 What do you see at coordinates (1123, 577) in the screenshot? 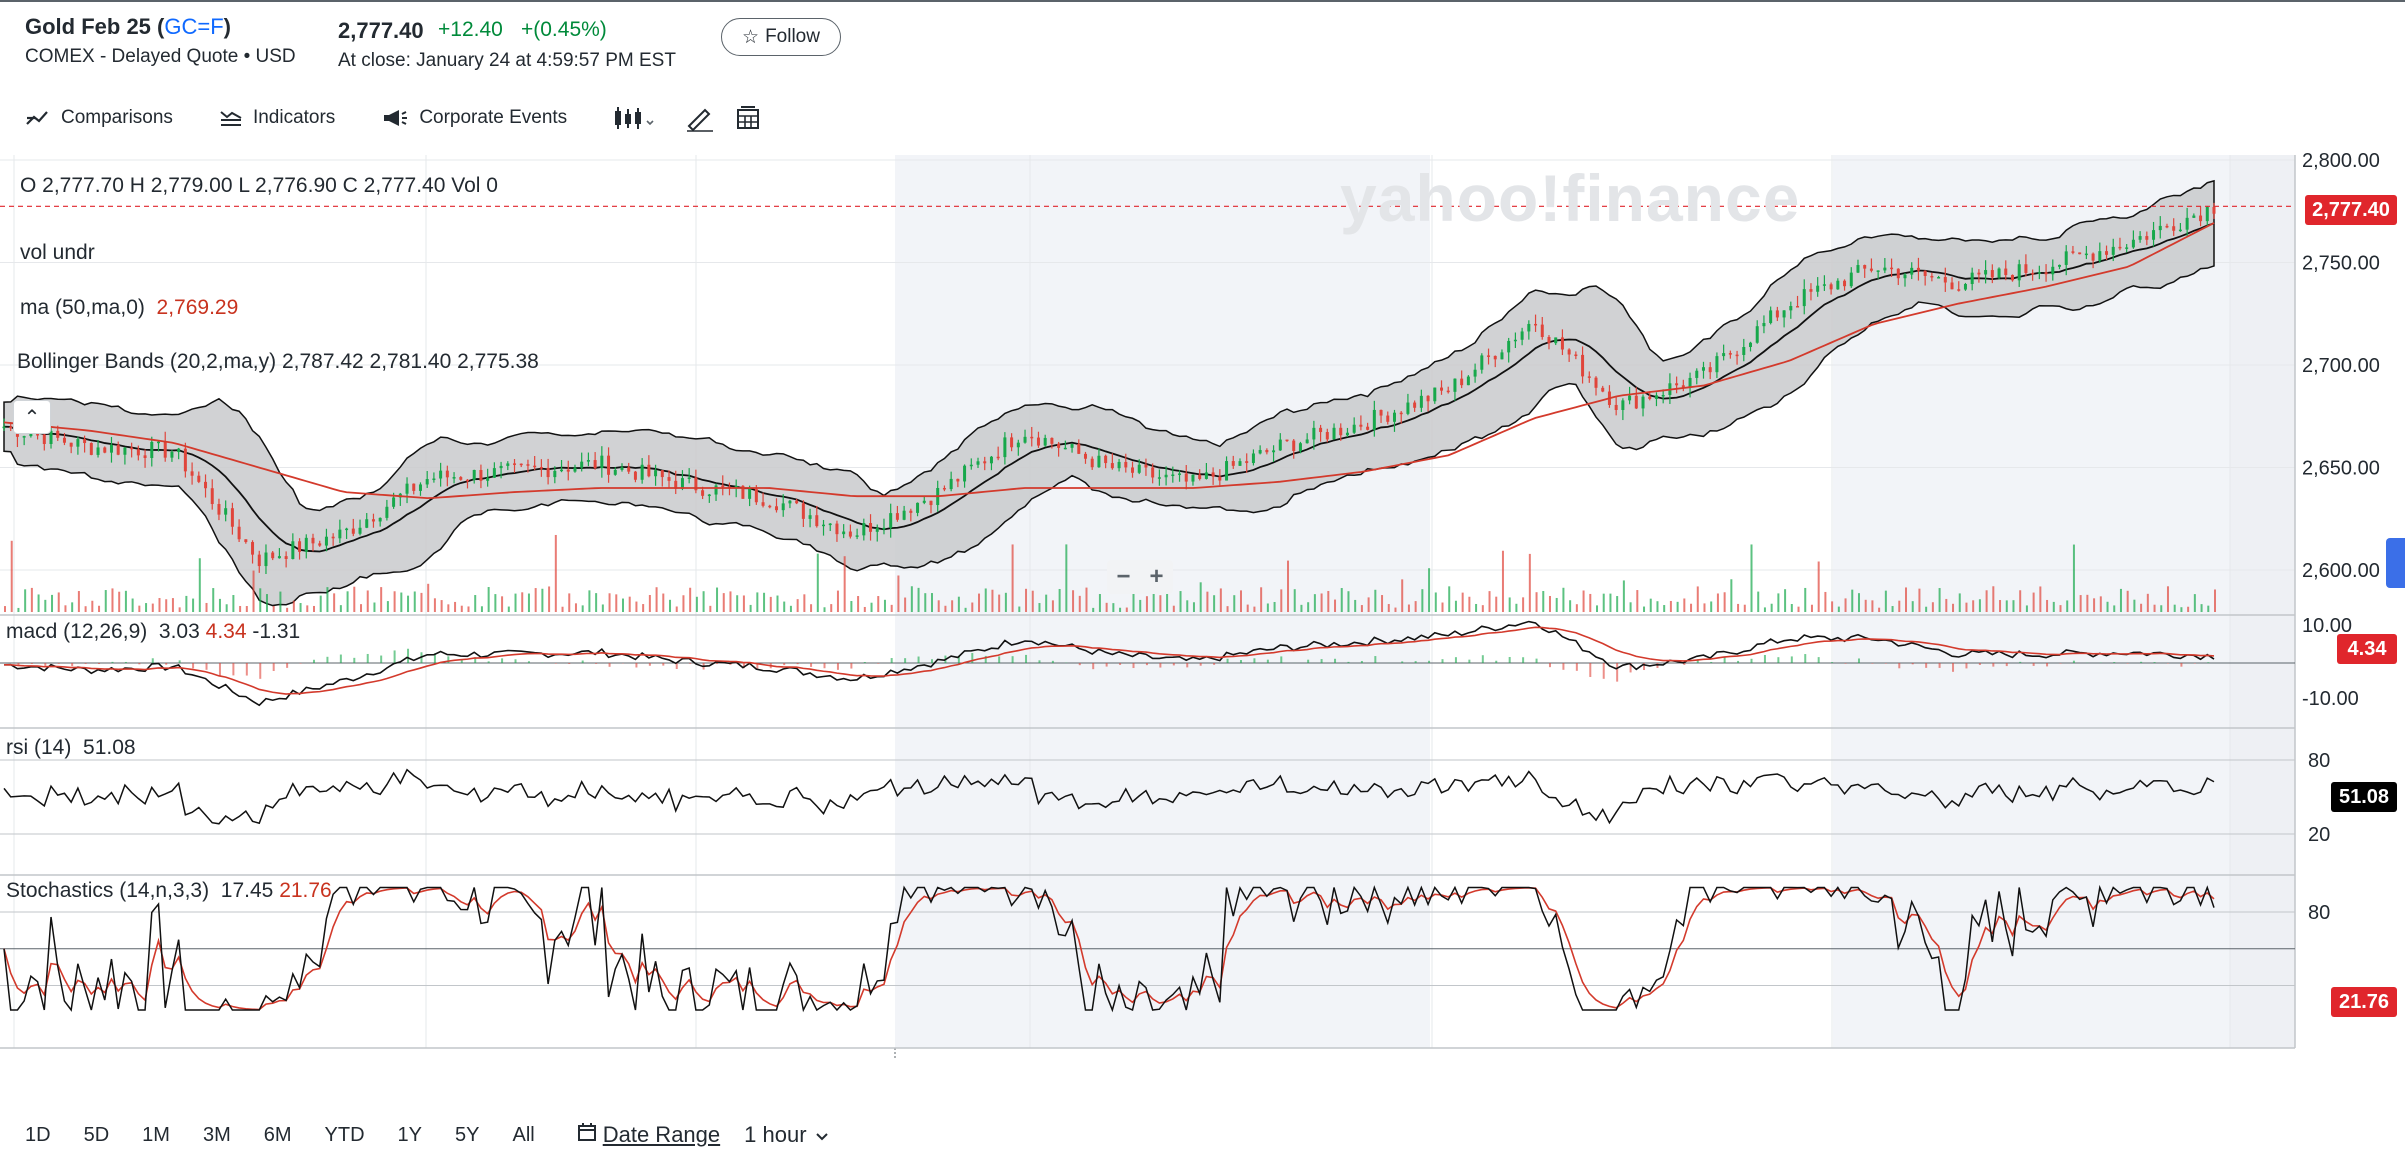
I see `zoom-out-button: −` at bounding box center [1123, 577].